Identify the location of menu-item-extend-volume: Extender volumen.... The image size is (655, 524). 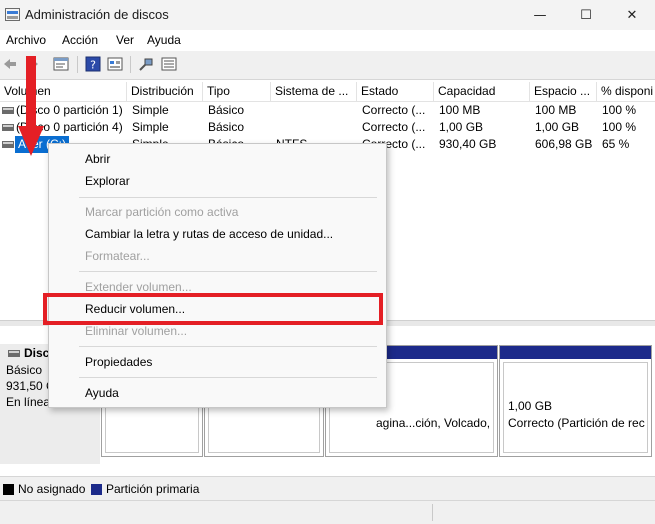
(138, 287).